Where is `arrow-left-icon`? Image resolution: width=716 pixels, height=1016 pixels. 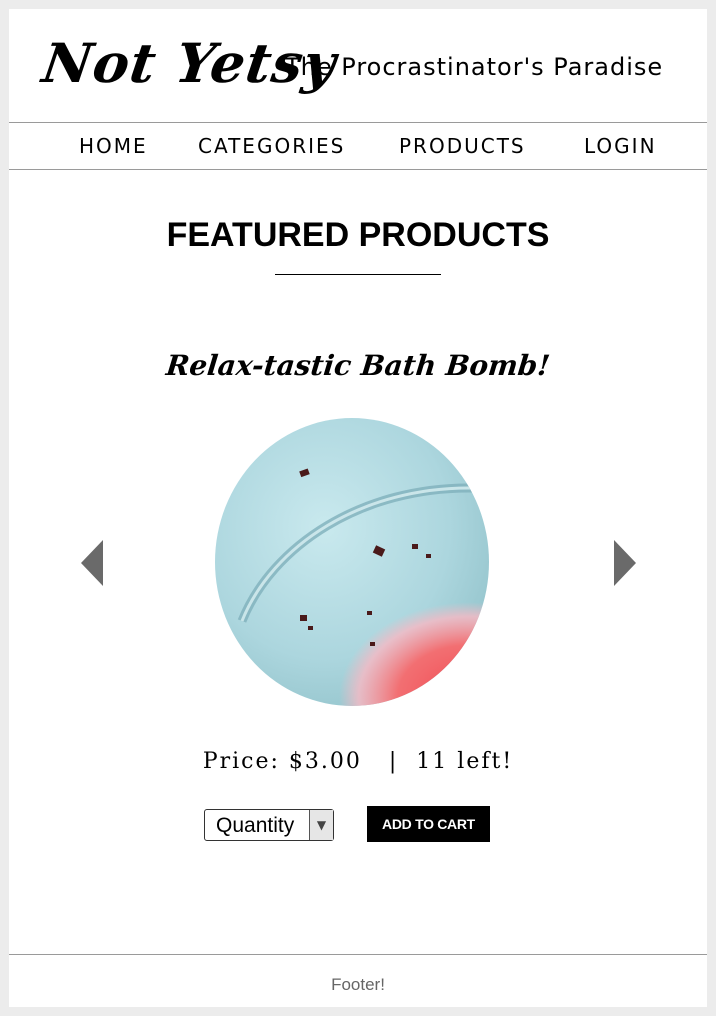
arrow-left-icon is located at coordinates (92, 563).